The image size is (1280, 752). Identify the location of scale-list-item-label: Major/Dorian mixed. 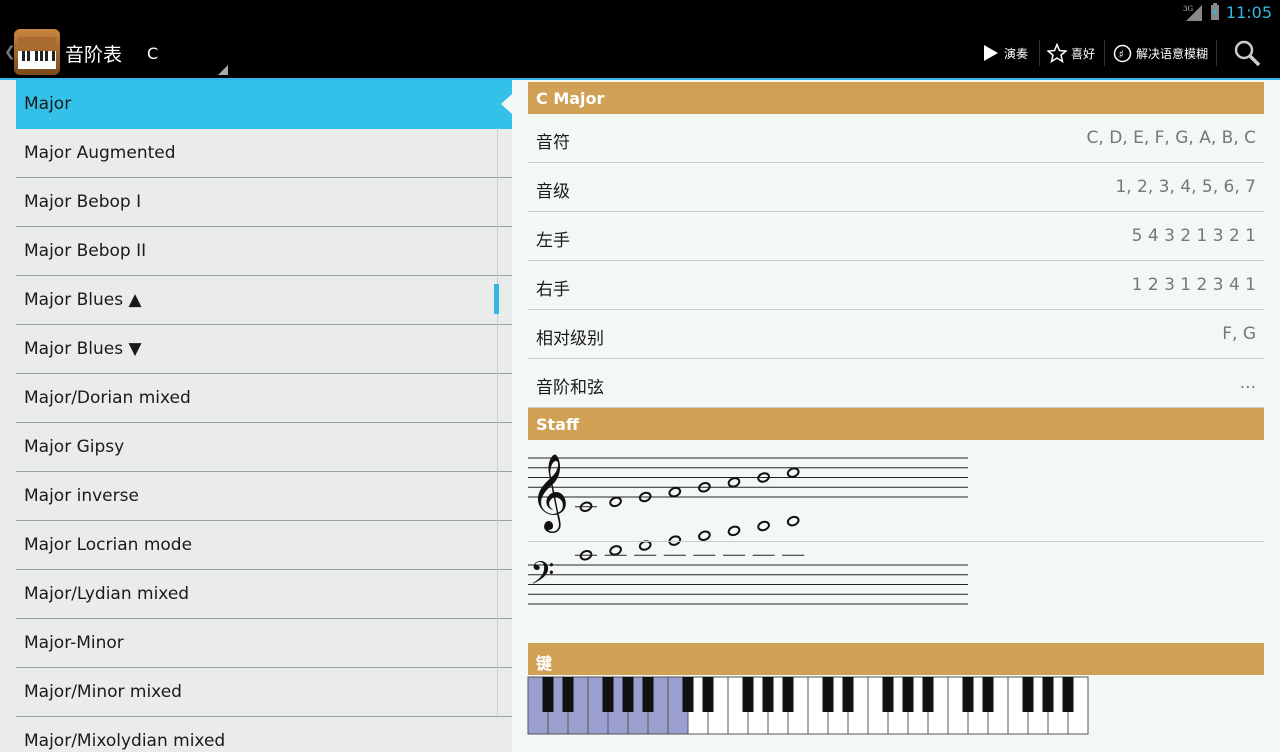
(107, 398).